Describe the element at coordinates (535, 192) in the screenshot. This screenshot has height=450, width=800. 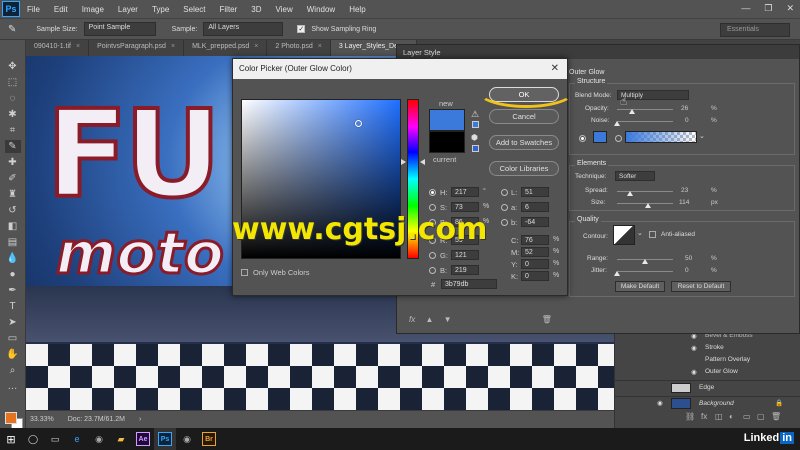
I see `lab-l-input: 51` at that location.